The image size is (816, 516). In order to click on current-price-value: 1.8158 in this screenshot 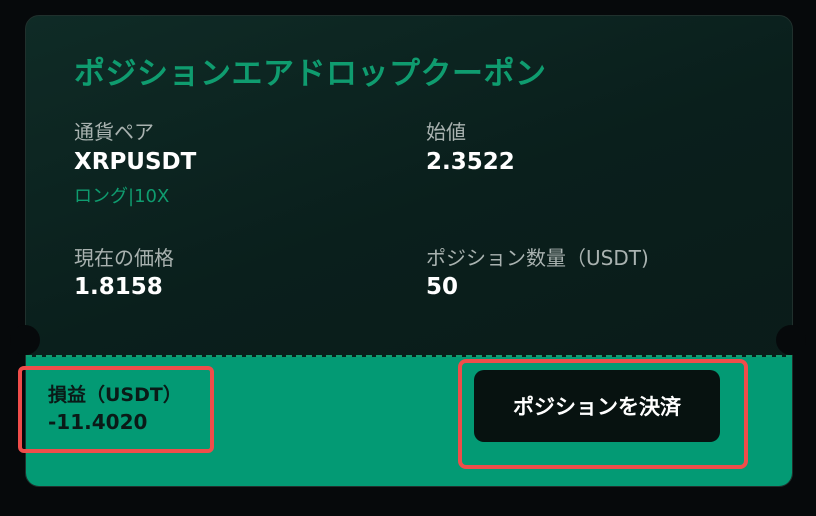, I will do `click(118, 287)`.